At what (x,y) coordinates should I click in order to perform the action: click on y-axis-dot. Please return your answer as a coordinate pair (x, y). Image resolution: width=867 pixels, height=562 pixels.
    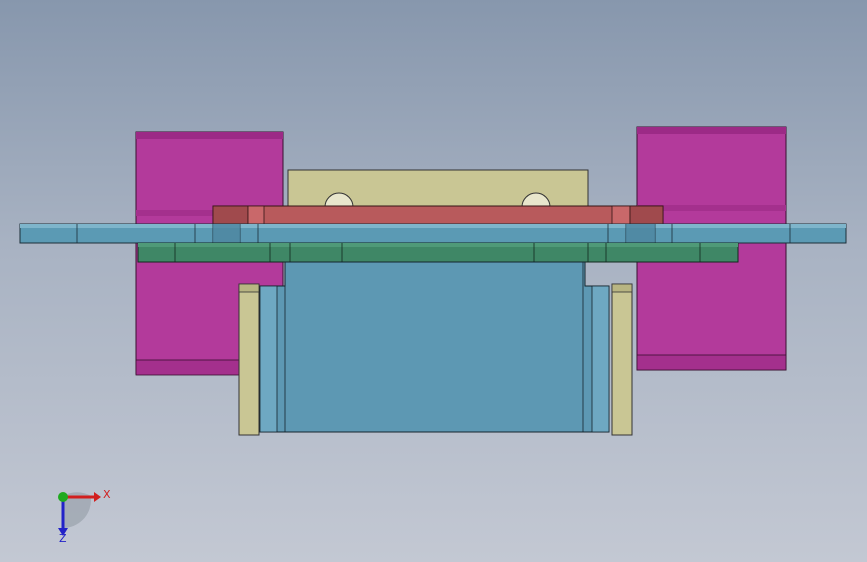
    Looking at the image, I should click on (63, 497).